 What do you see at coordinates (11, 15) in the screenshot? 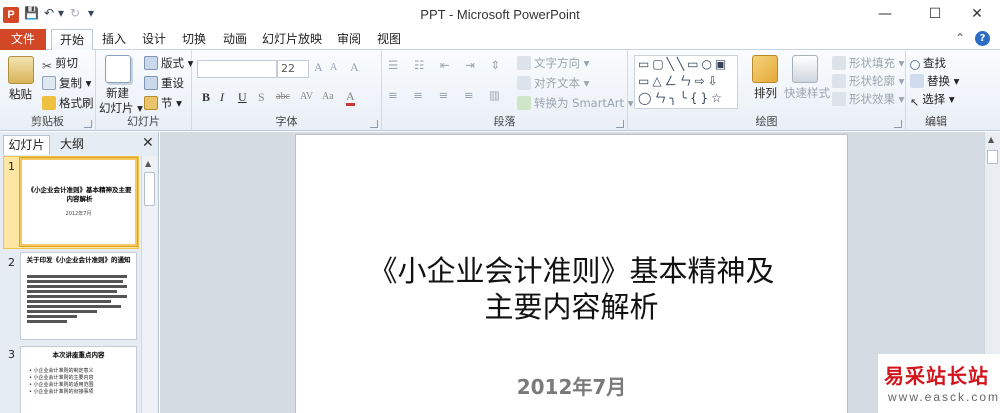
I see `powerpoint-icon: P` at bounding box center [11, 15].